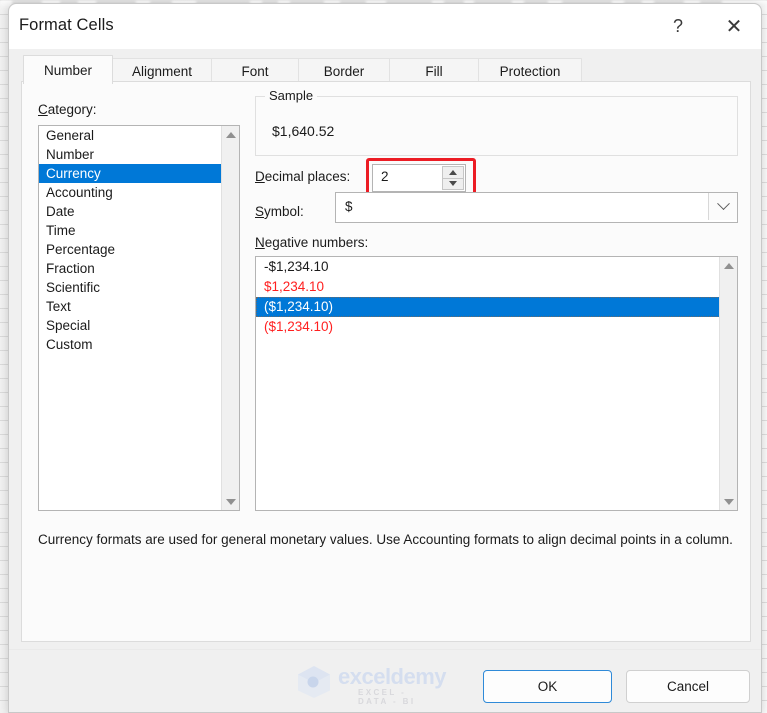  What do you see at coordinates (66, 25) in the screenshot?
I see `page-title: Format Cells` at bounding box center [66, 25].